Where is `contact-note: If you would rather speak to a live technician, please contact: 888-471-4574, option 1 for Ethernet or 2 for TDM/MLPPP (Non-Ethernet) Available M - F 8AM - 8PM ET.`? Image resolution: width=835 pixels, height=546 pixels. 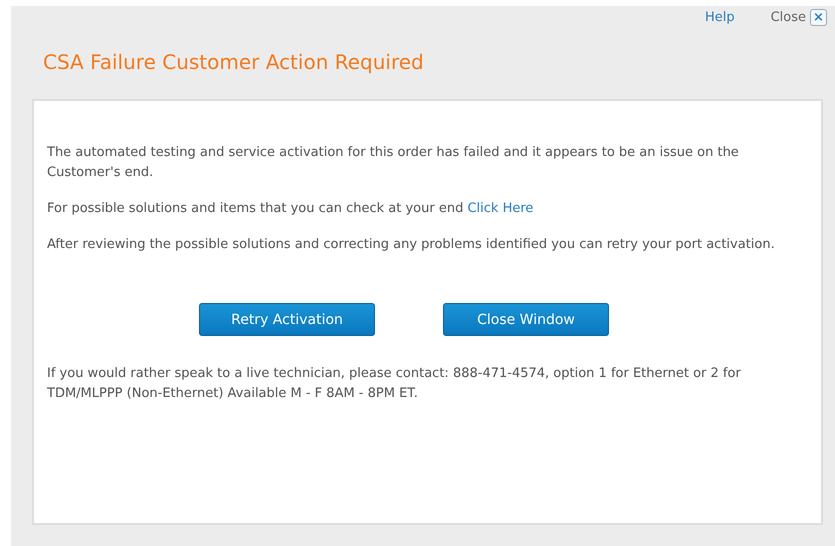 contact-note: If you would rather speak to a live technician, please contact: 888-471-4574, option 1 for Ethernet or 2 for TDM/MLPPP (Non-Ethernet) Available M - F 8AM - 8PM ET. is located at coordinates (394, 384).